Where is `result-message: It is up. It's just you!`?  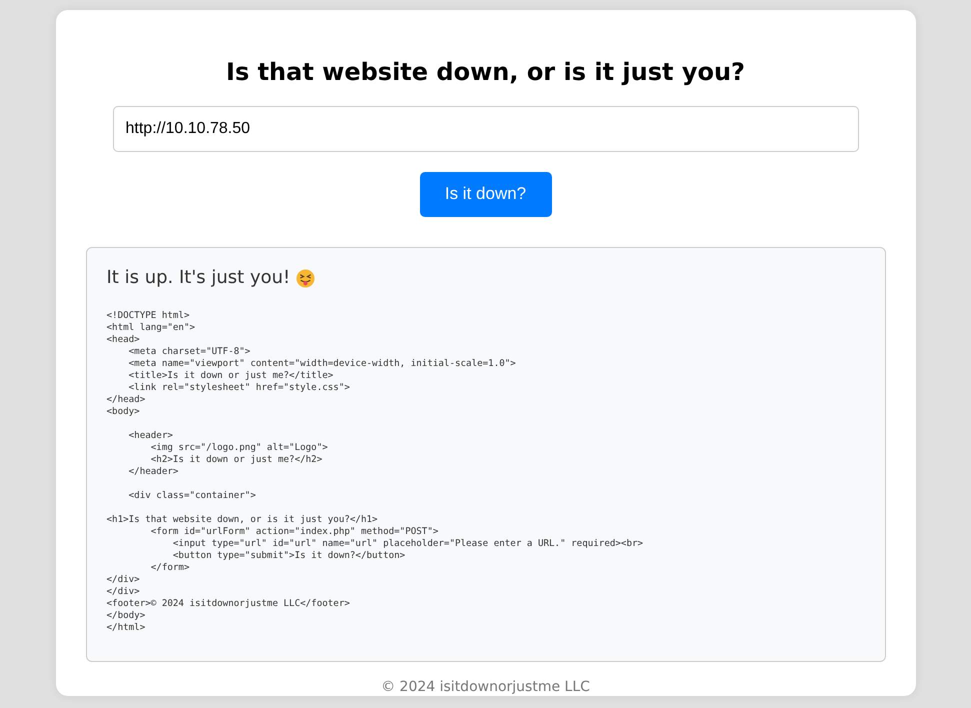
result-message: It is up. It's just you! is located at coordinates (198, 278).